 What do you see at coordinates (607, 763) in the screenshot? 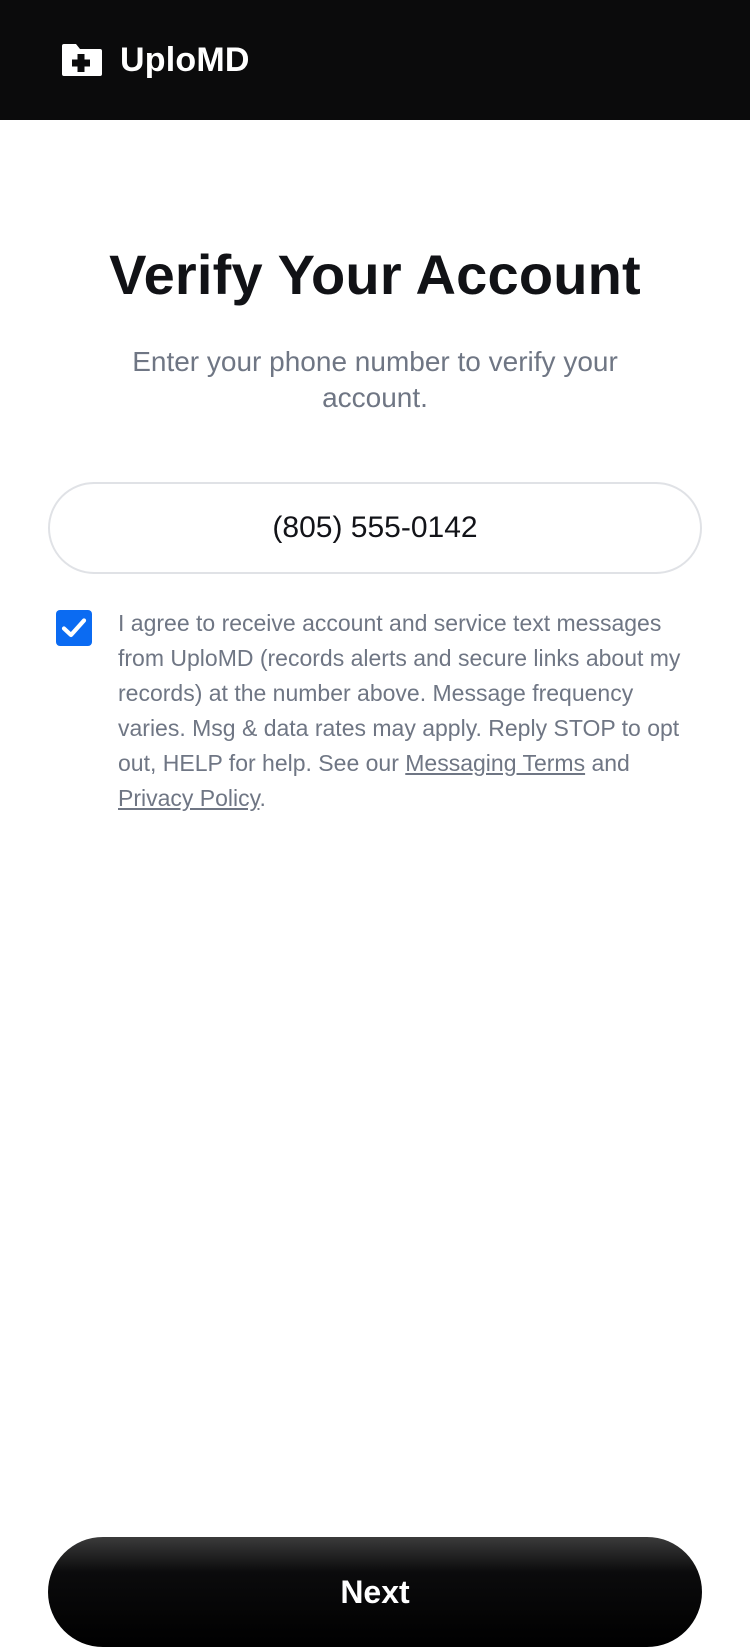
I see `consent-text-and: and` at bounding box center [607, 763].